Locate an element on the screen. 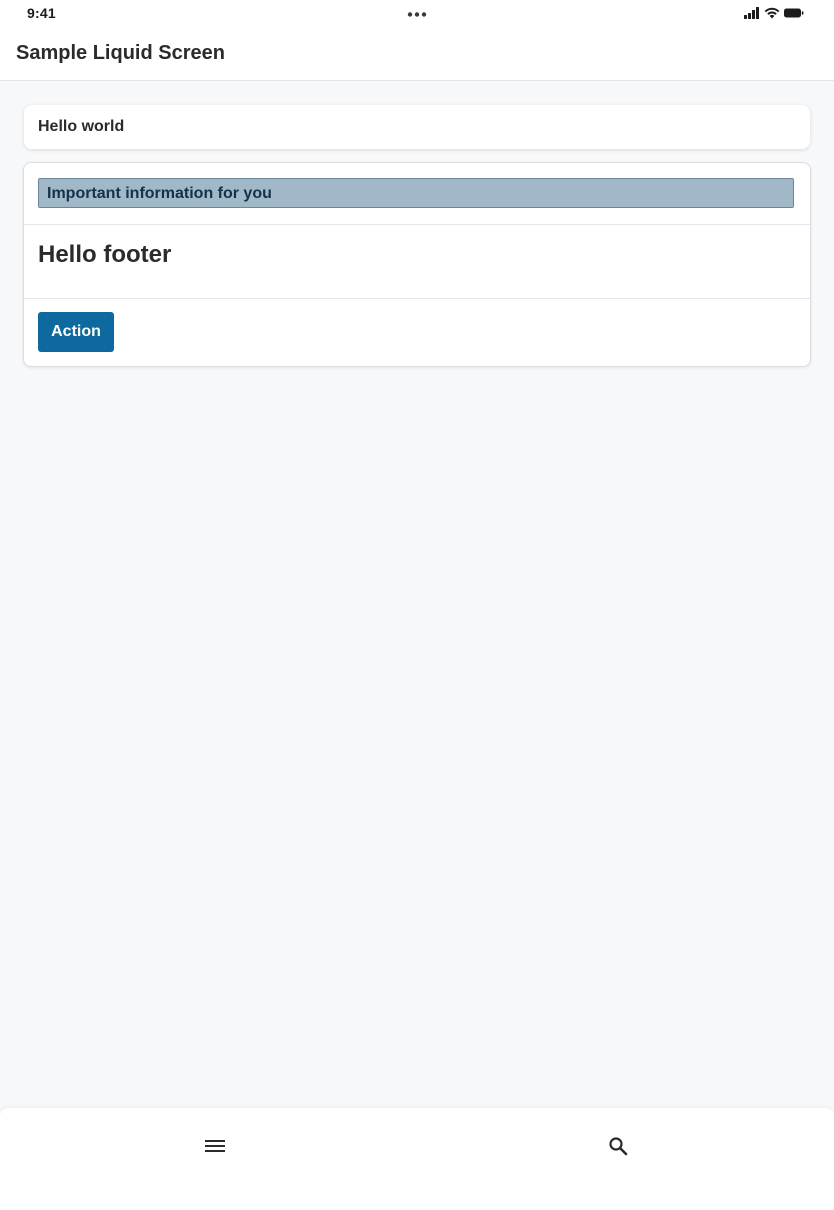 This screenshot has height=1210, width=834. battery-icon is located at coordinates (794, 13).